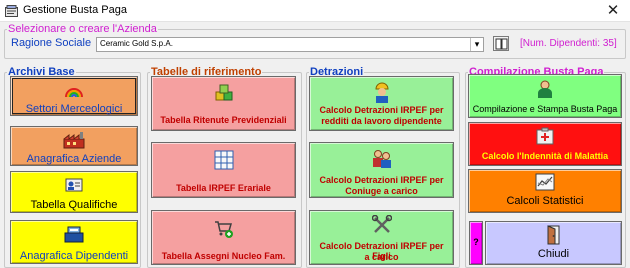 This screenshot has height=268, width=630. What do you see at coordinates (74, 256) in the screenshot?
I see `dipendenti-label: Anagrafica Dipendenti` at bounding box center [74, 256].